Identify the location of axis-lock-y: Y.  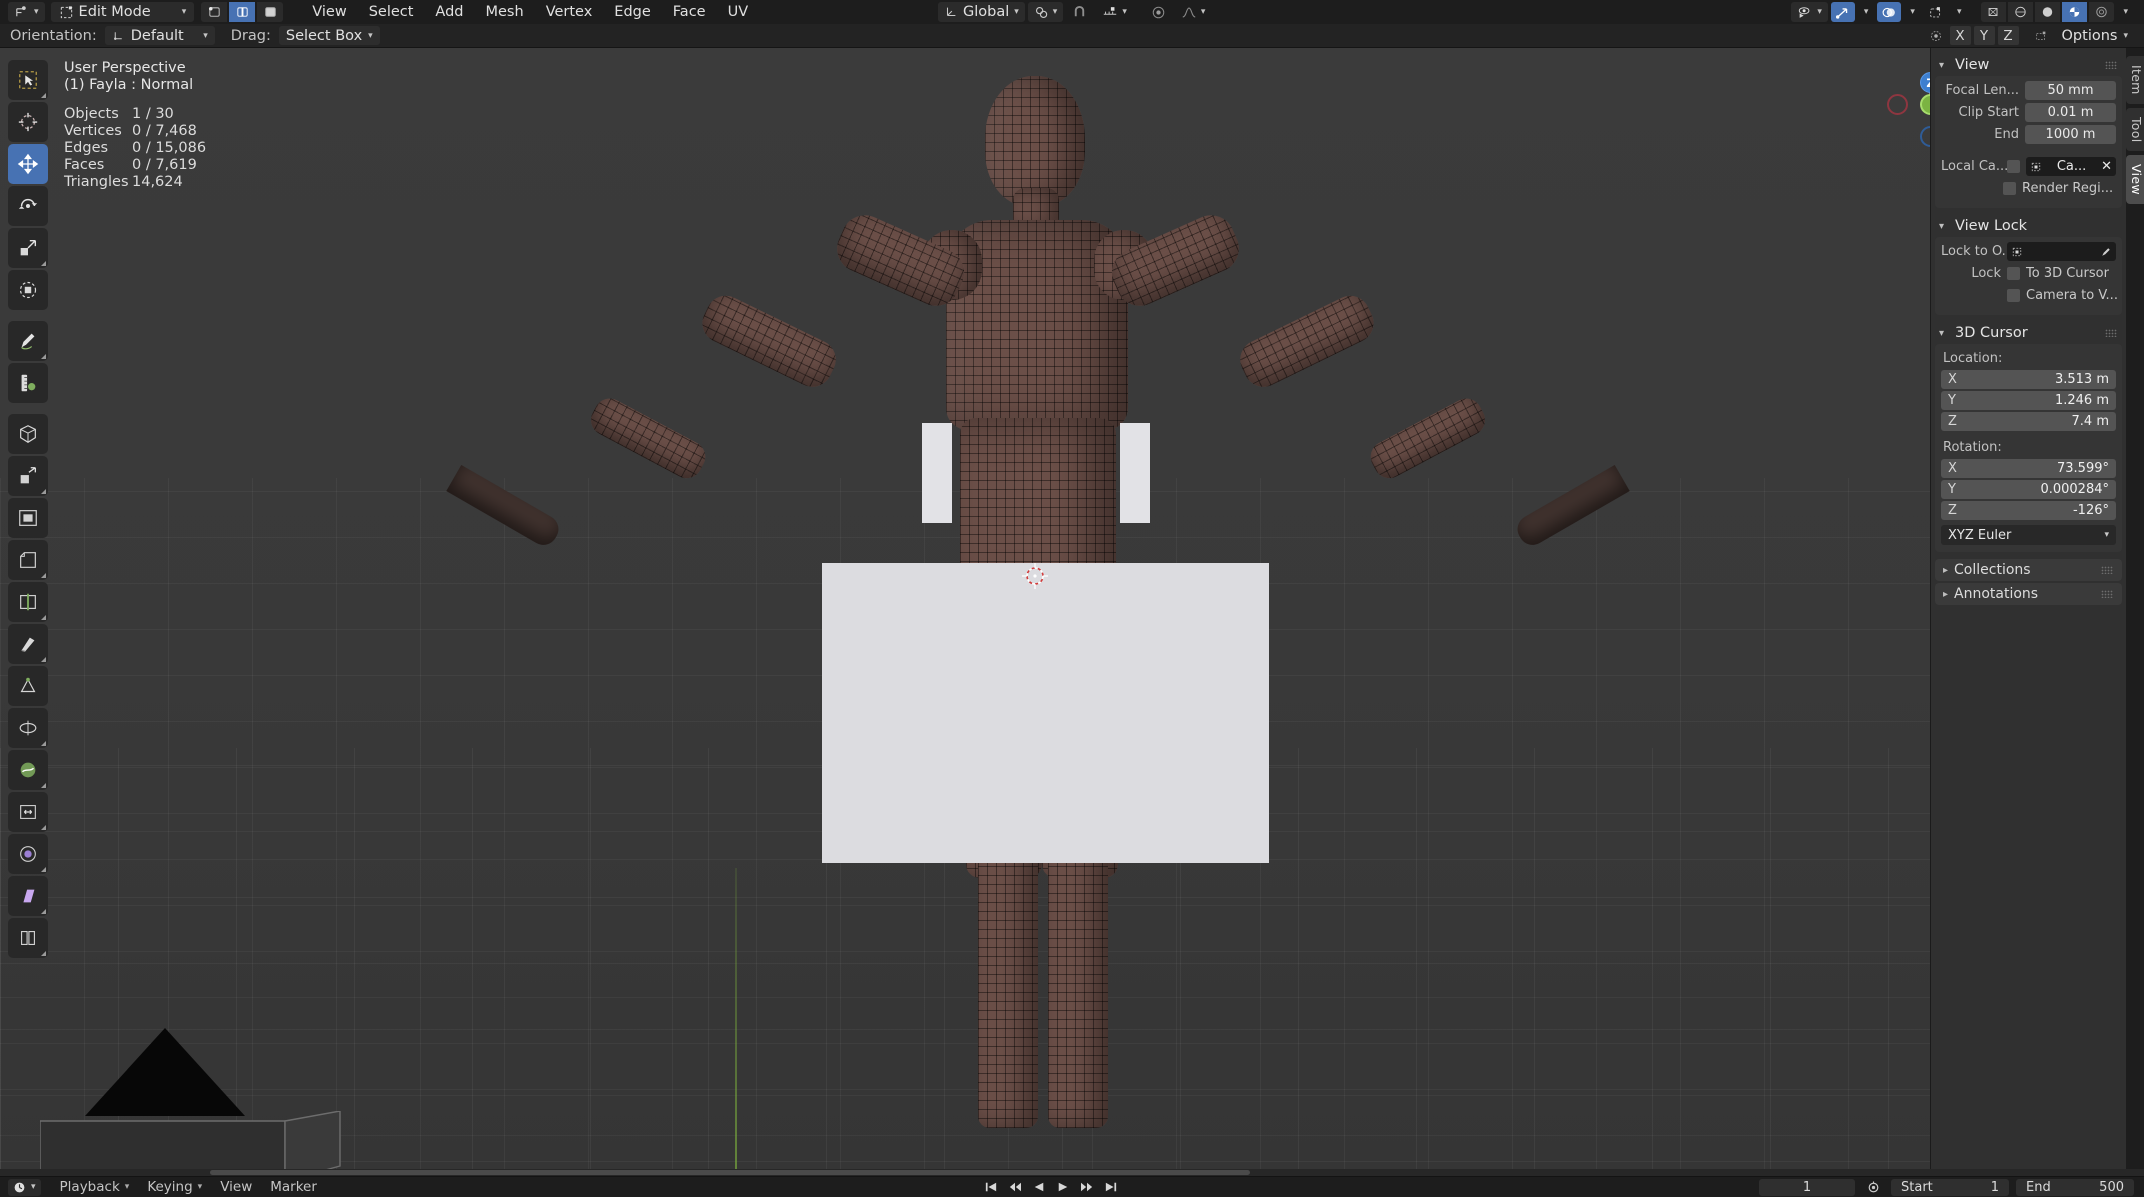
(1984, 35).